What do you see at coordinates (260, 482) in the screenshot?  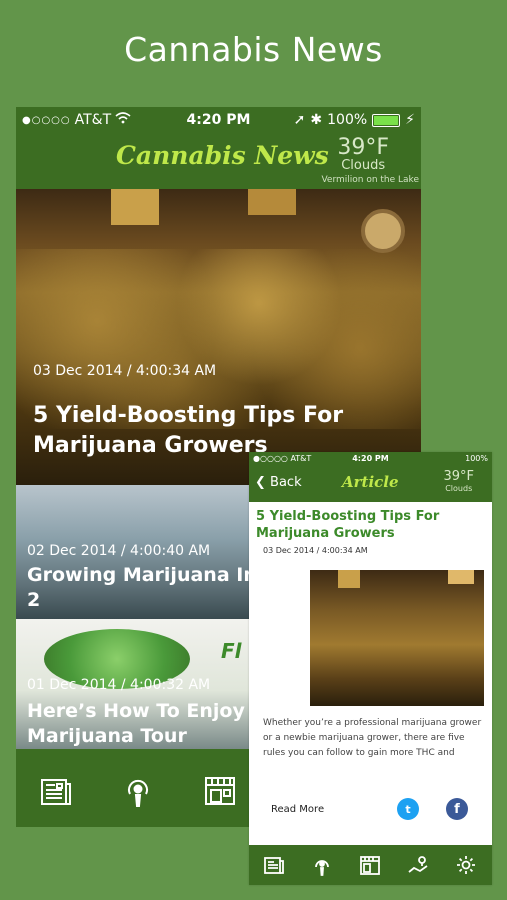 I see `chevron-left-icon: ❮` at bounding box center [260, 482].